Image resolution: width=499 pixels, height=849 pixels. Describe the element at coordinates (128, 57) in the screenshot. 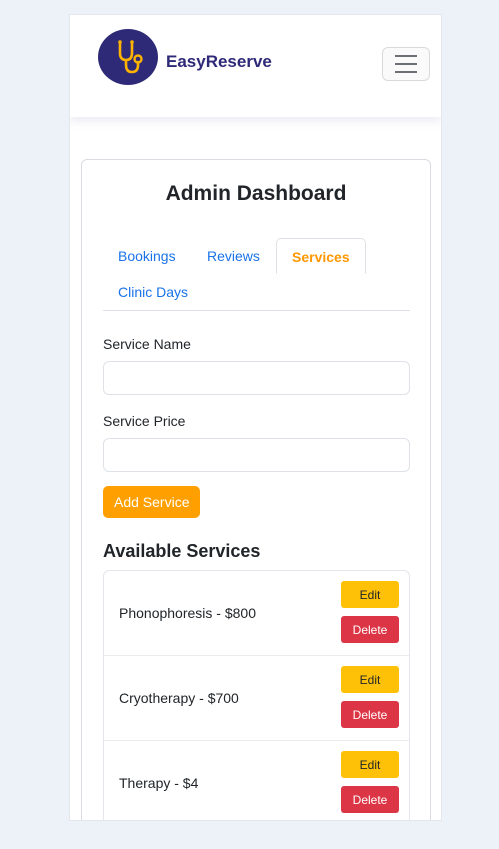

I see `stethoscope-icon` at that location.